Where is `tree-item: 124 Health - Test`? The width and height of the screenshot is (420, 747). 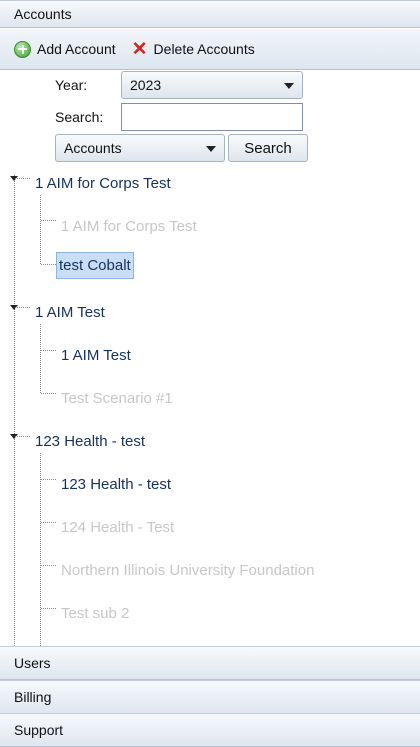 tree-item: 124 Health - Test is located at coordinates (117, 527).